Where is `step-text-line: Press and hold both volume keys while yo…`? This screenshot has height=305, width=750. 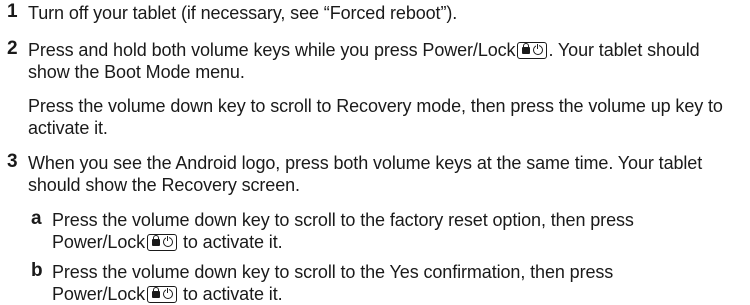 step-text-line: Press and hold both volume keys while yo… is located at coordinates (364, 50).